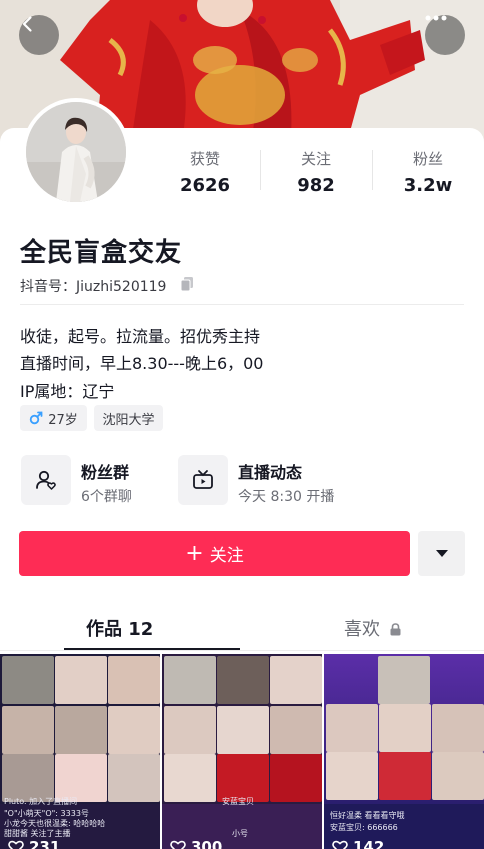 The image size is (484, 849). What do you see at coordinates (445, 35) in the screenshot?
I see `more-button` at bounding box center [445, 35].